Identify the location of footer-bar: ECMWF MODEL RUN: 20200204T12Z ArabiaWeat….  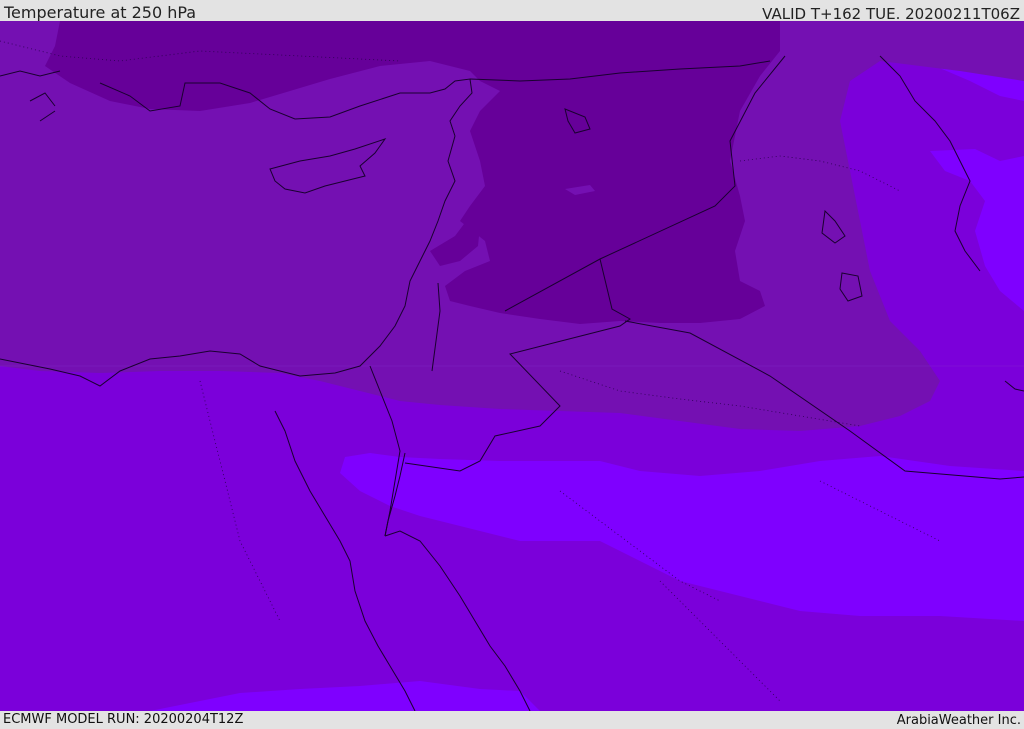
(512, 720).